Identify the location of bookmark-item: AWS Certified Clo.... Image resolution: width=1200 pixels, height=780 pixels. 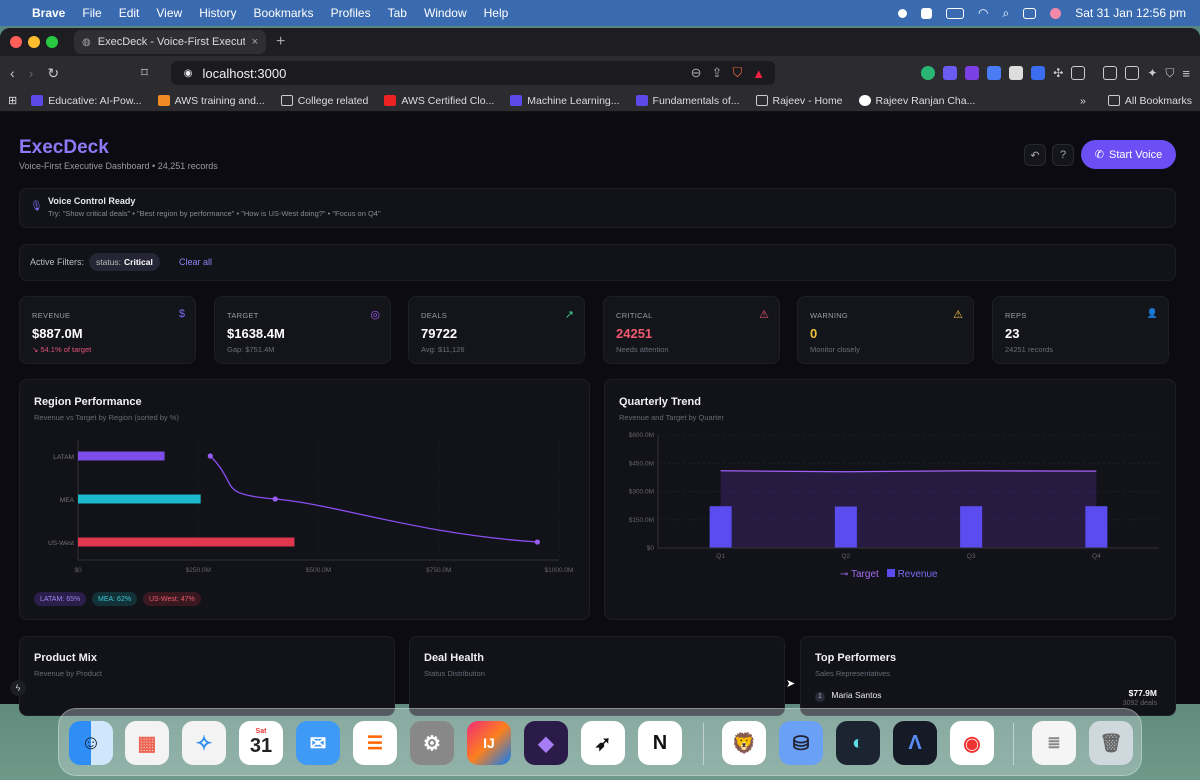
(439, 101).